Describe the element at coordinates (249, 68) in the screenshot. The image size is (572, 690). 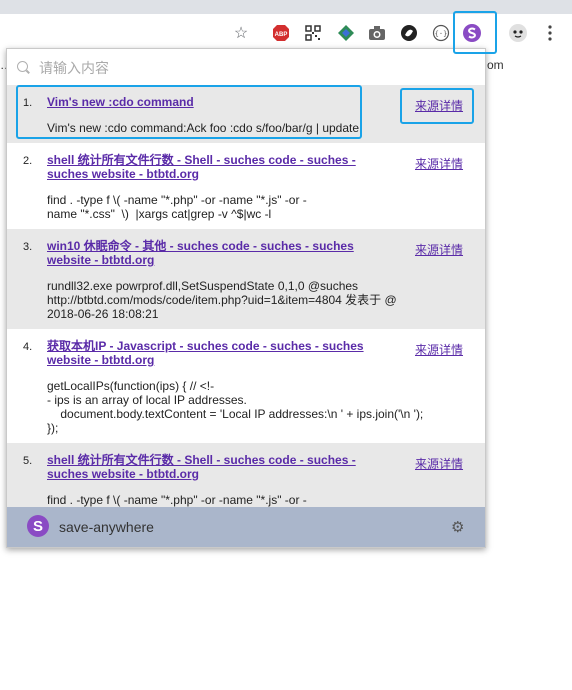
I see `search-input` at that location.